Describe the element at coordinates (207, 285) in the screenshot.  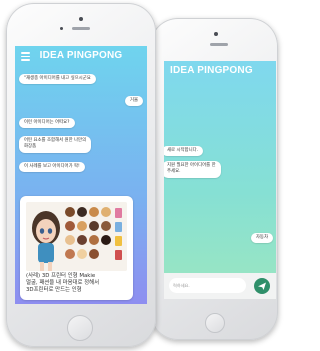
I see `message-input: 력하세요.` at that location.